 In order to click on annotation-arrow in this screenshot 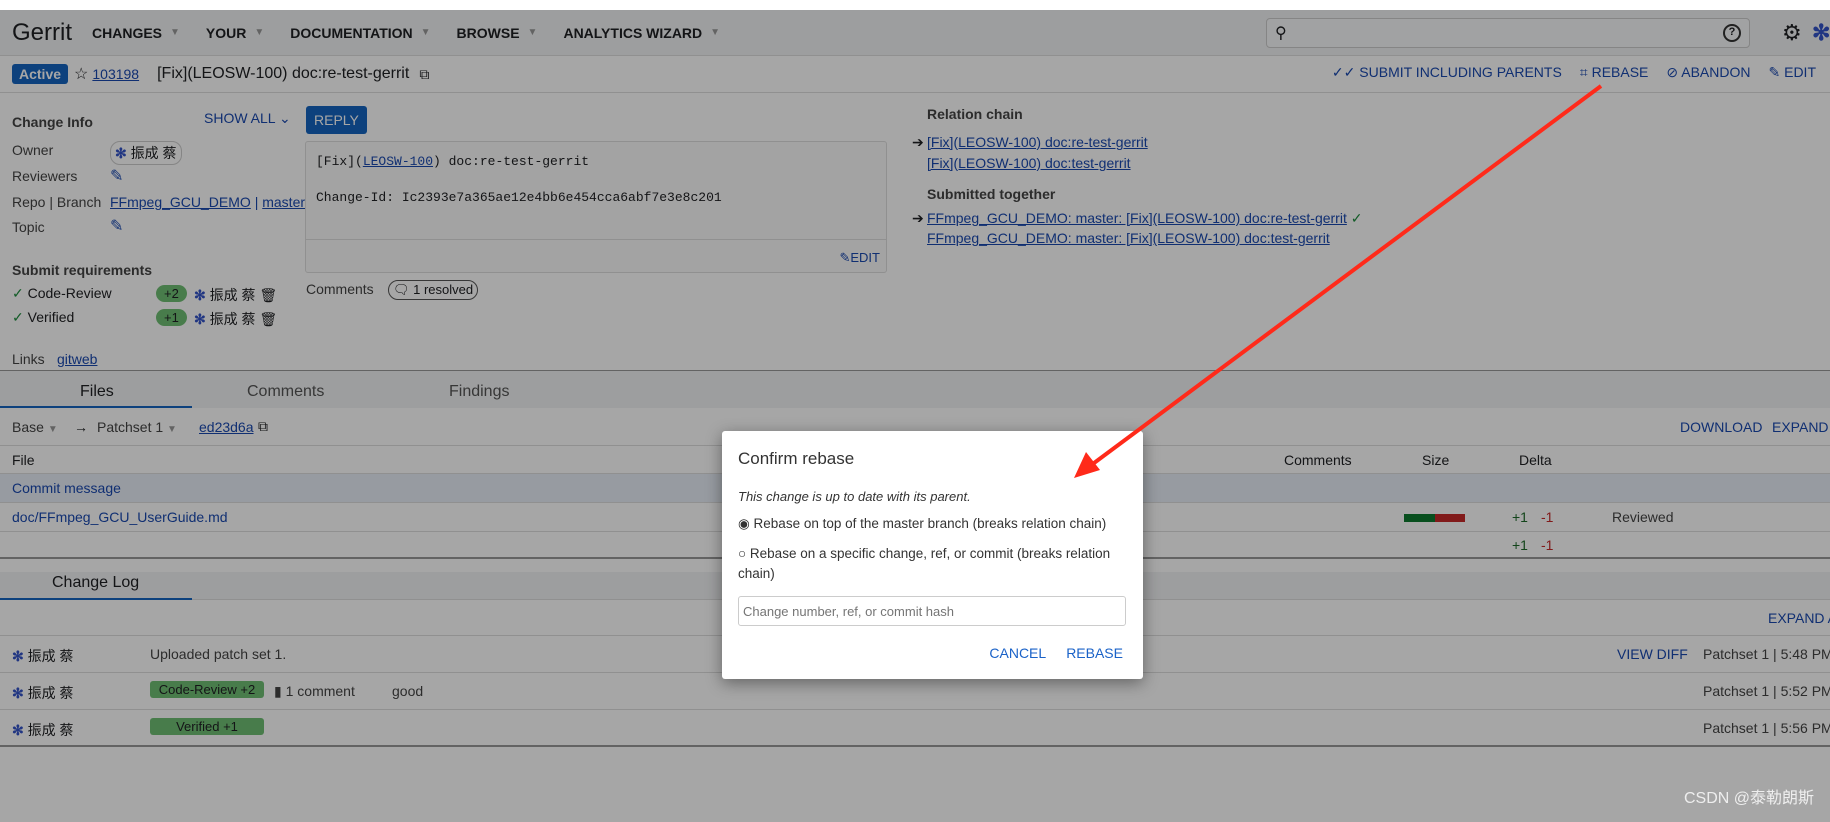, I will do `click(1338, 281)`.